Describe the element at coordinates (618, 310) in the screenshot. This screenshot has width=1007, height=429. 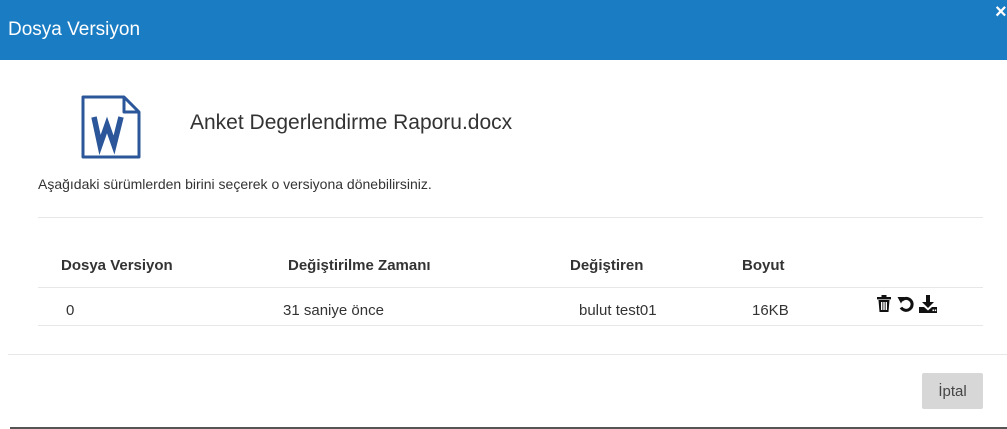
I see `cell-changed-by: bulut test01` at that location.